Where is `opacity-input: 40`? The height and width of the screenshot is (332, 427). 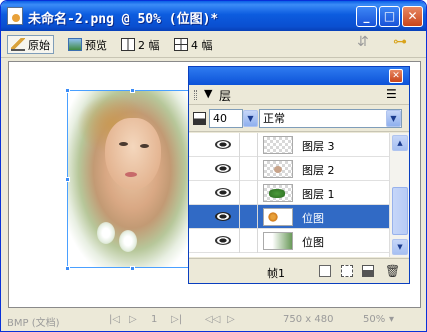
opacity-input: 40 is located at coordinates (226, 118).